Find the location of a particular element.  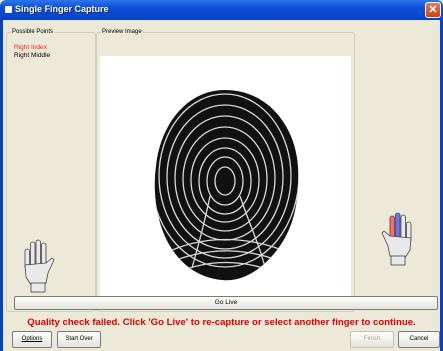

left-hand-icon is located at coordinates (39, 266).